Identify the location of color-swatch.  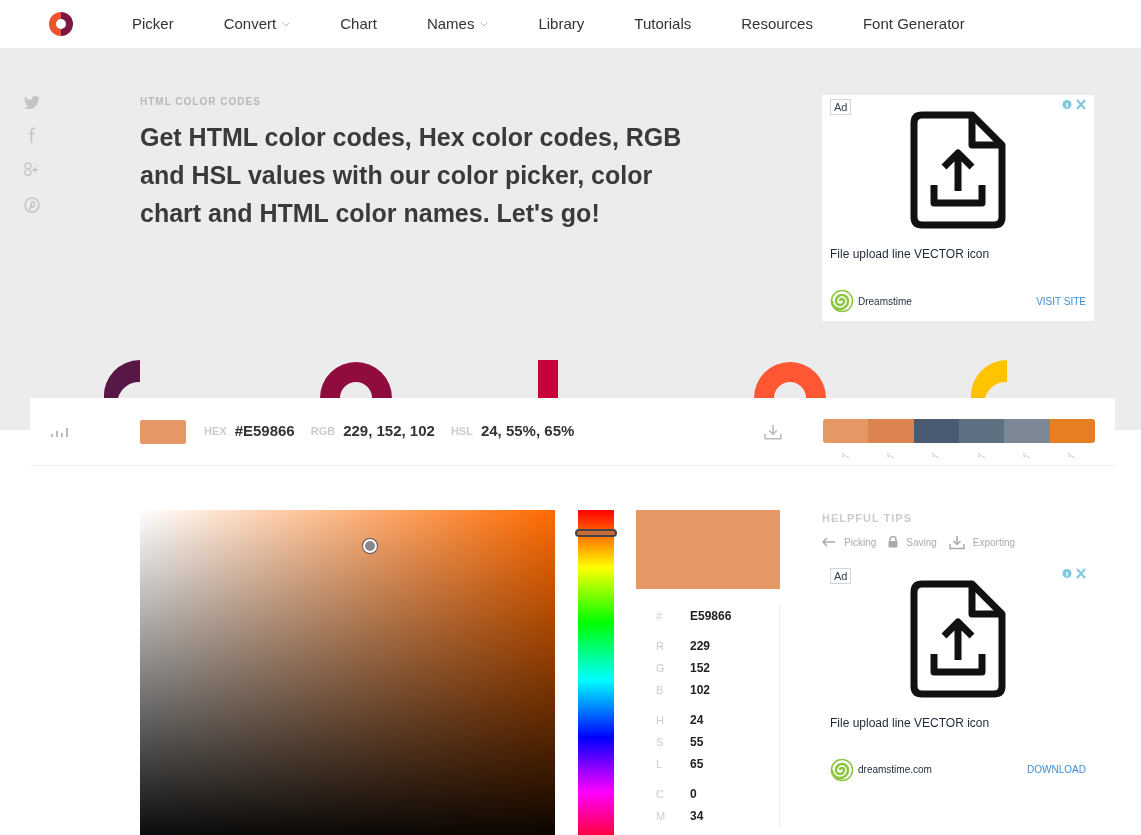
(163, 431).